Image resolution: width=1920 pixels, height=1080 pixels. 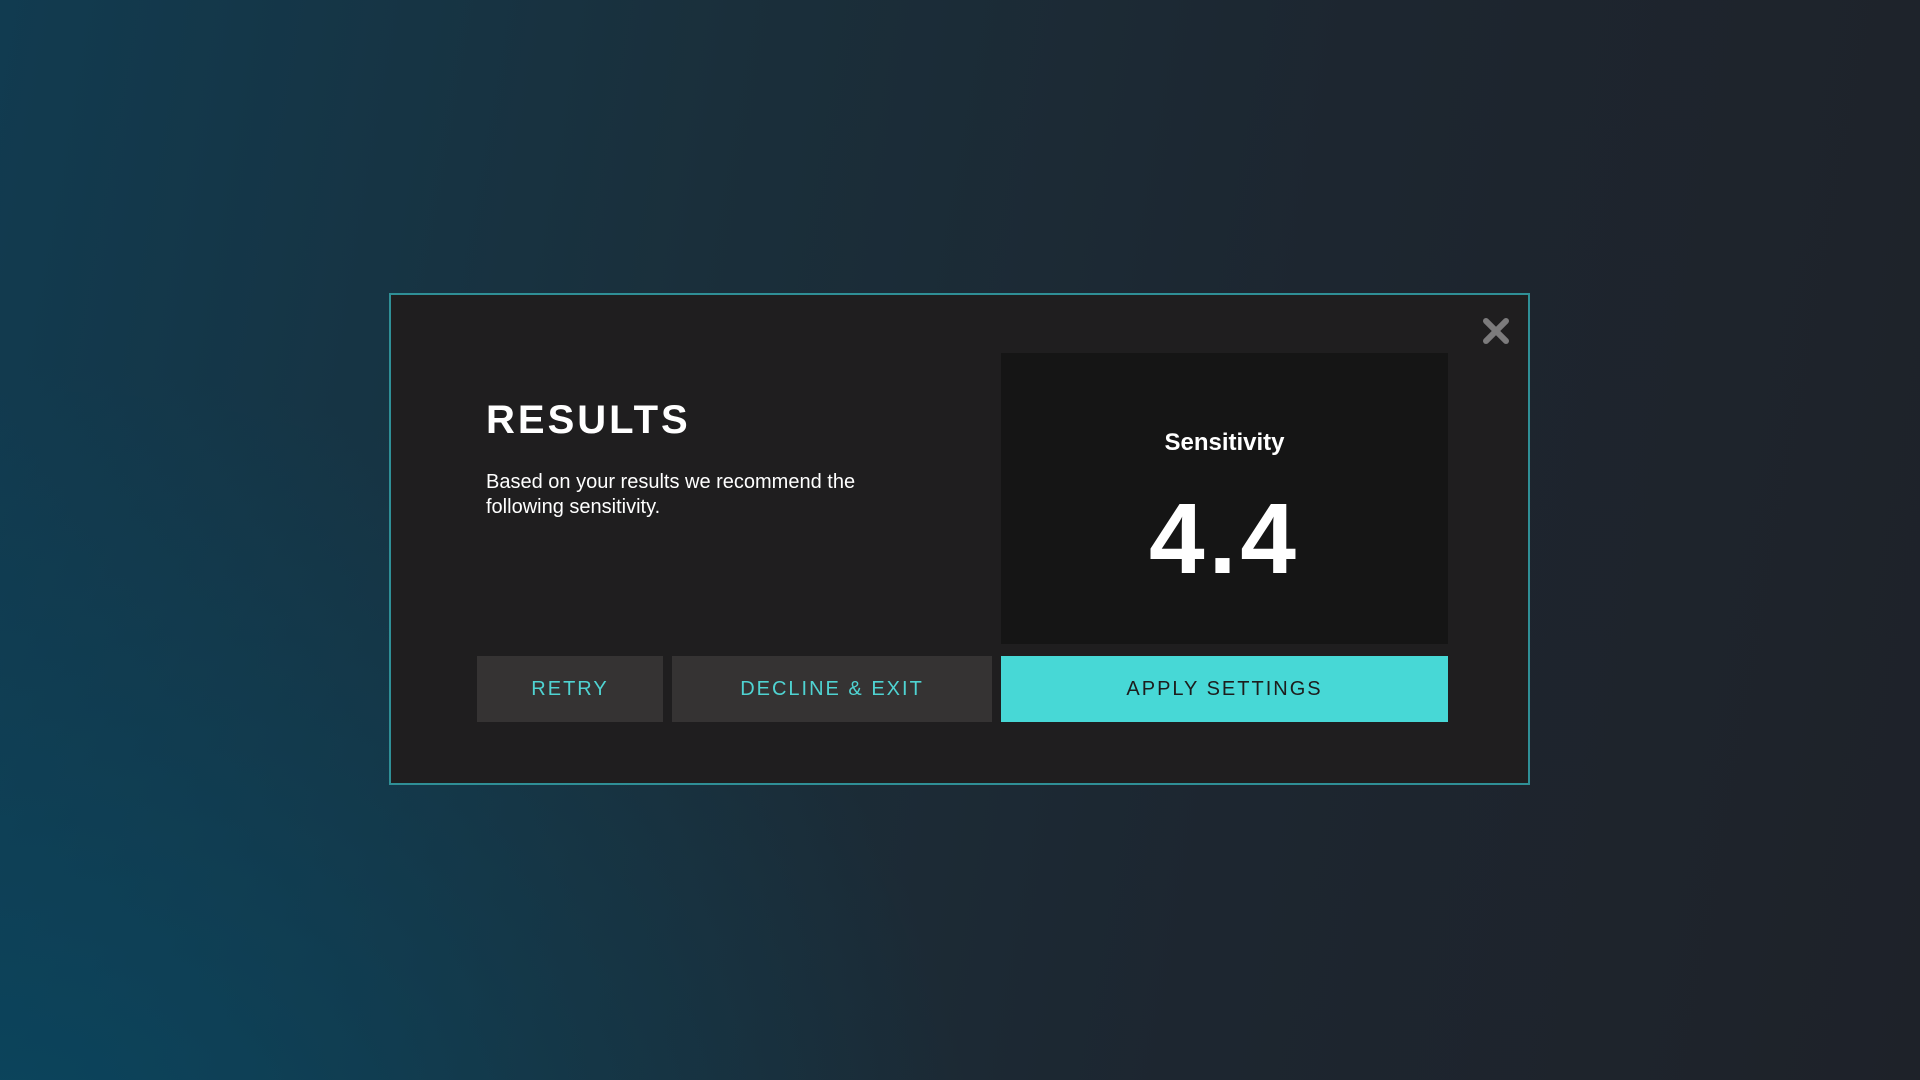 I want to click on close-button, so click(x=1496, y=331).